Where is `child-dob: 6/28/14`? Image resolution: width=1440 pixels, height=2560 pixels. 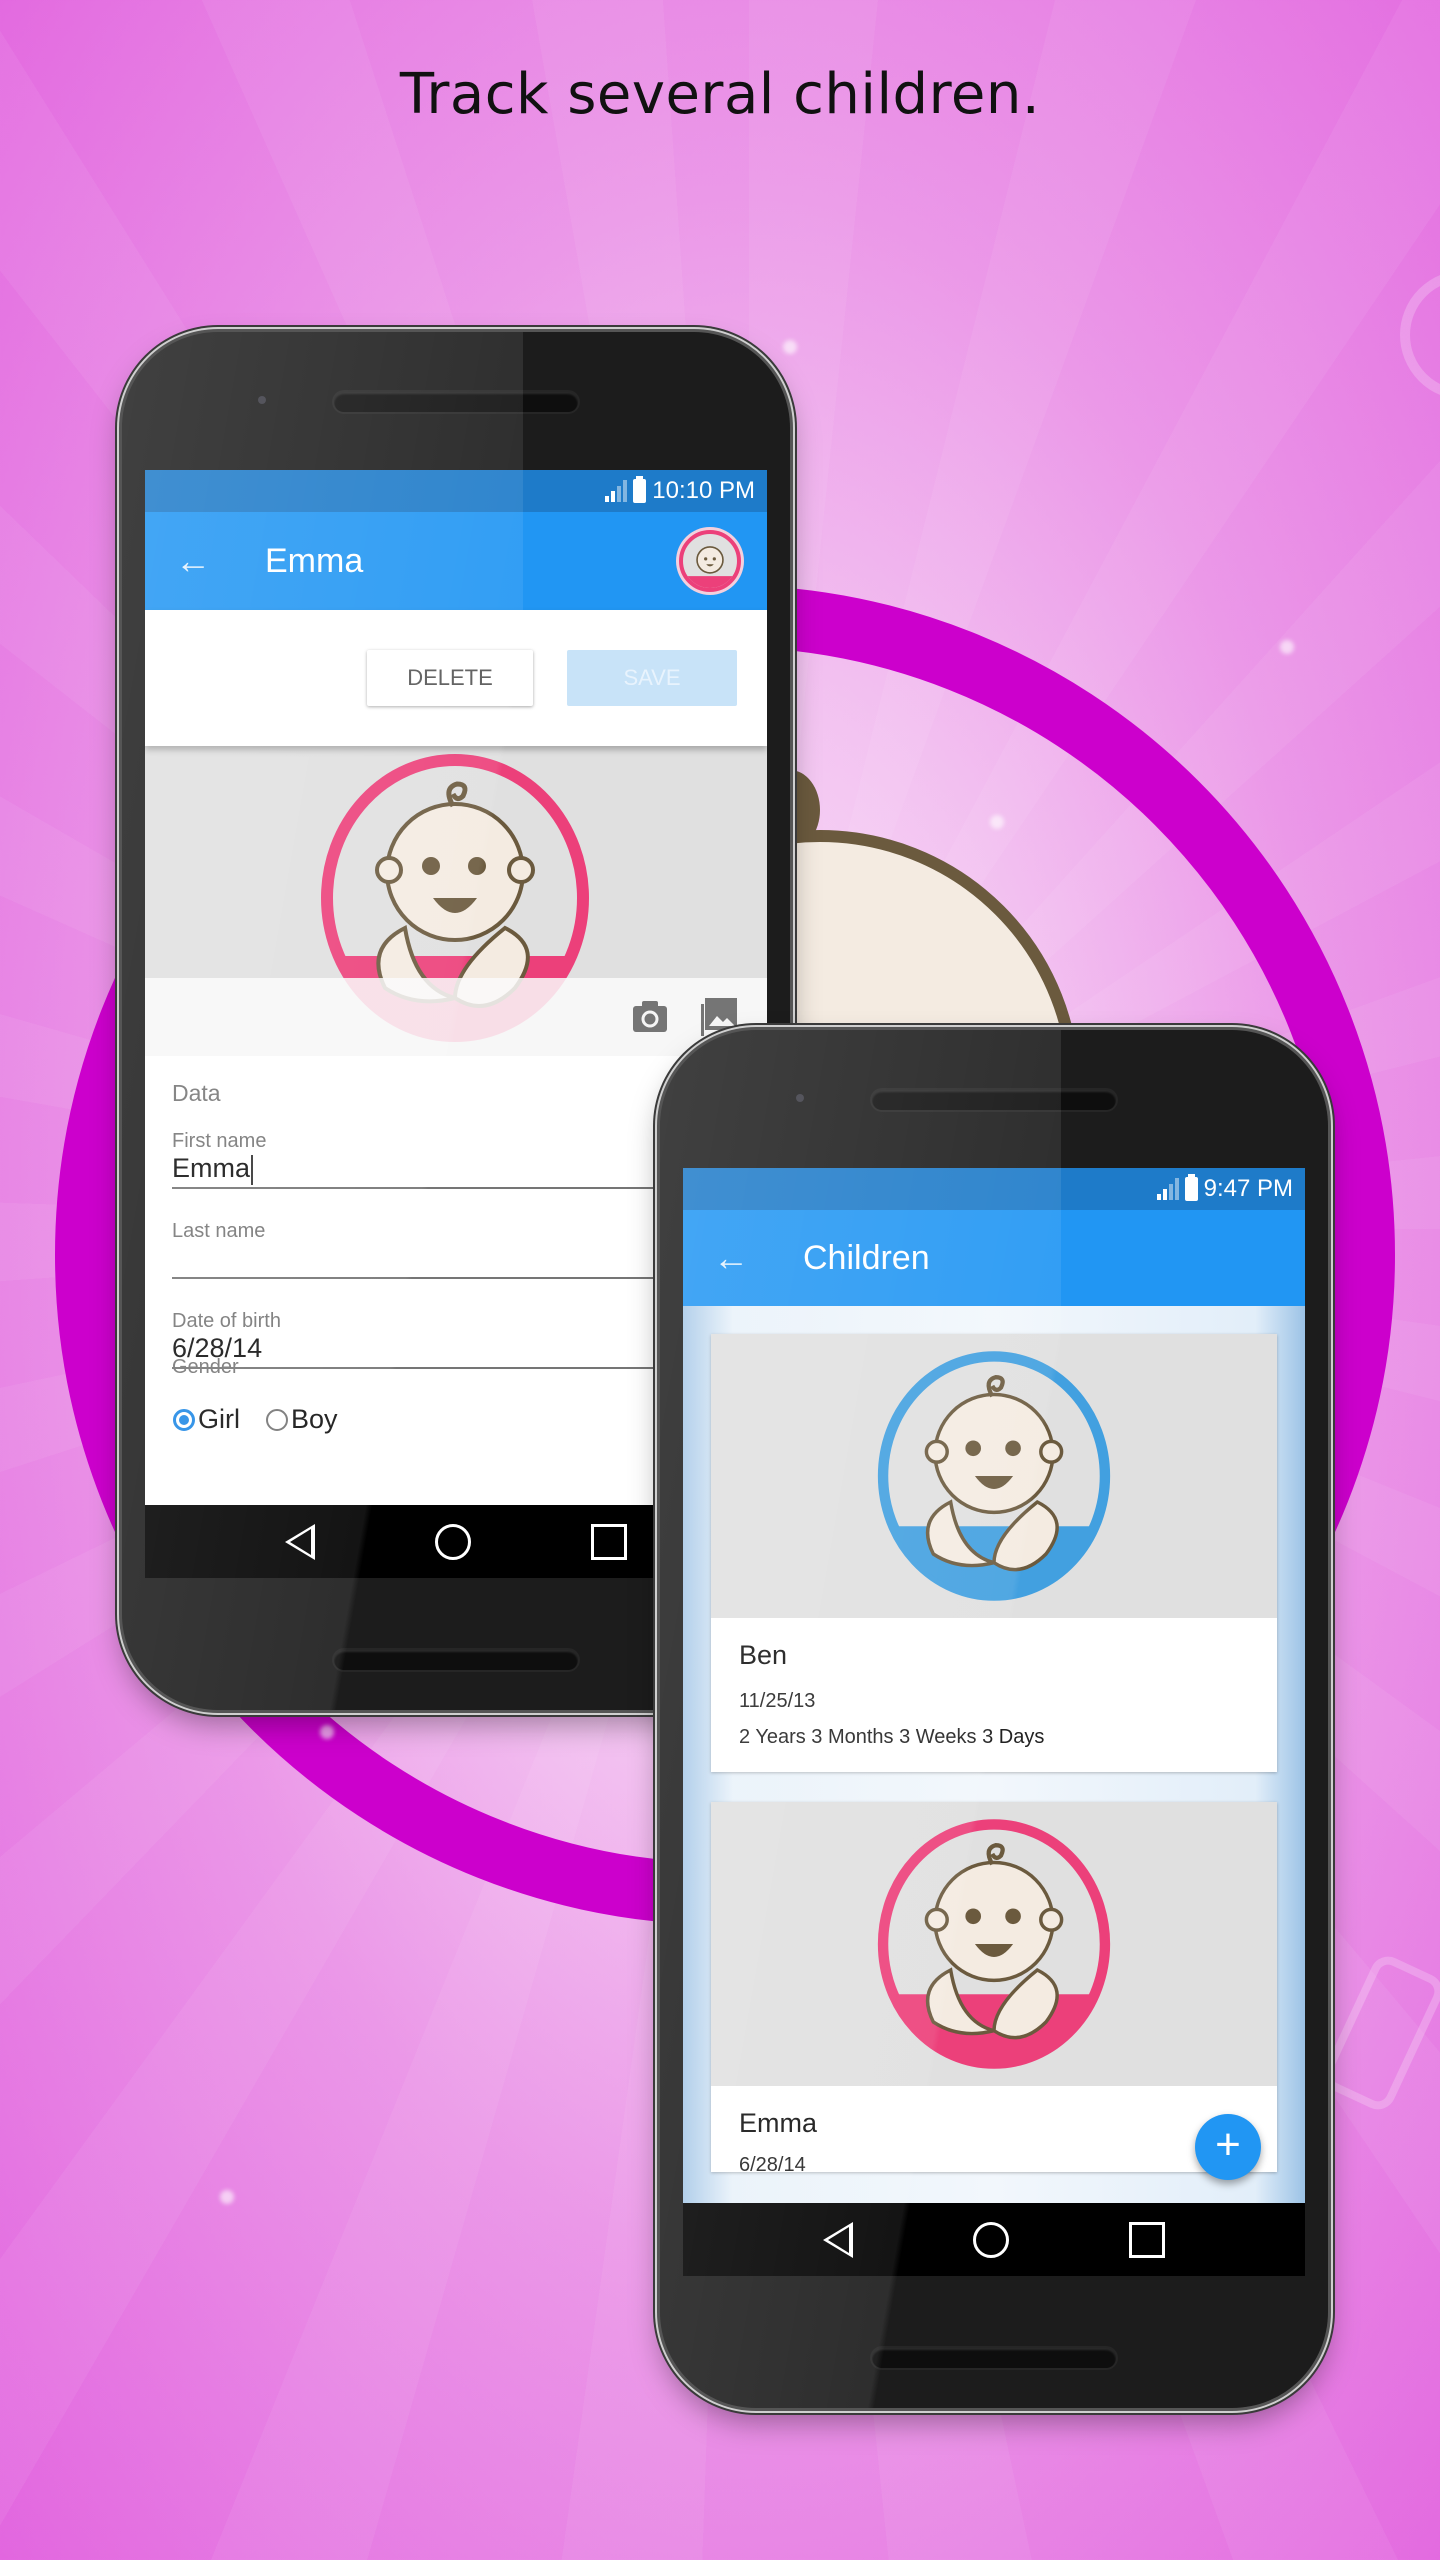
child-dob: 6/28/14 is located at coordinates (772, 2163).